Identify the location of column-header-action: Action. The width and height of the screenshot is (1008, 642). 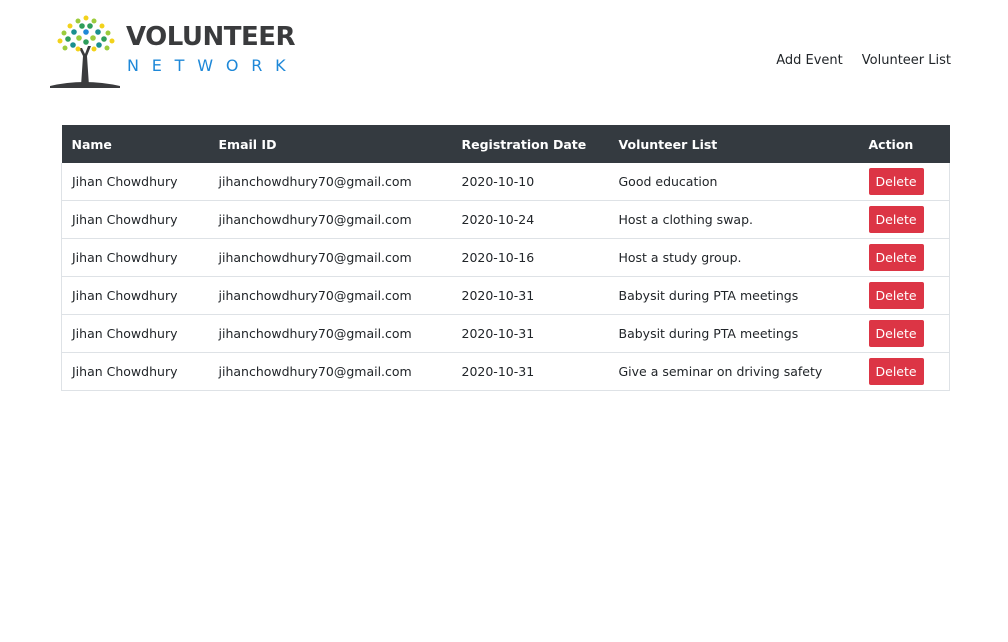
(904, 144).